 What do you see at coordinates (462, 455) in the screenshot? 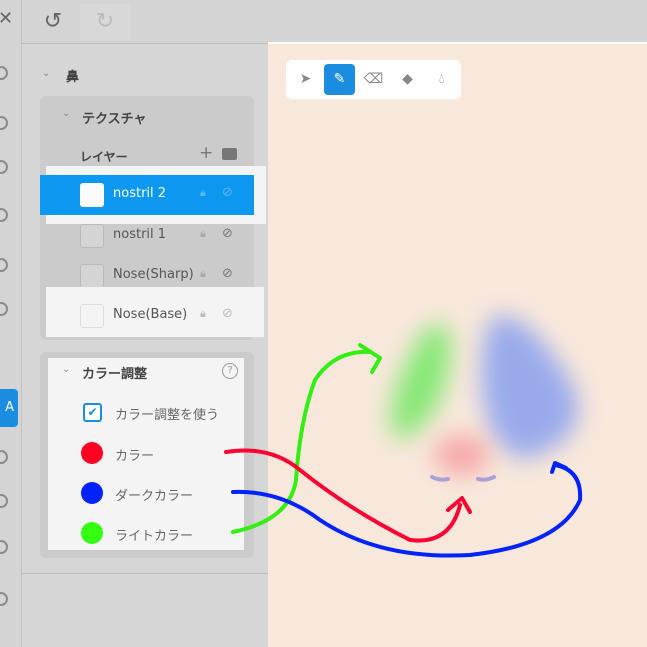
I see `base-texture` at bounding box center [462, 455].